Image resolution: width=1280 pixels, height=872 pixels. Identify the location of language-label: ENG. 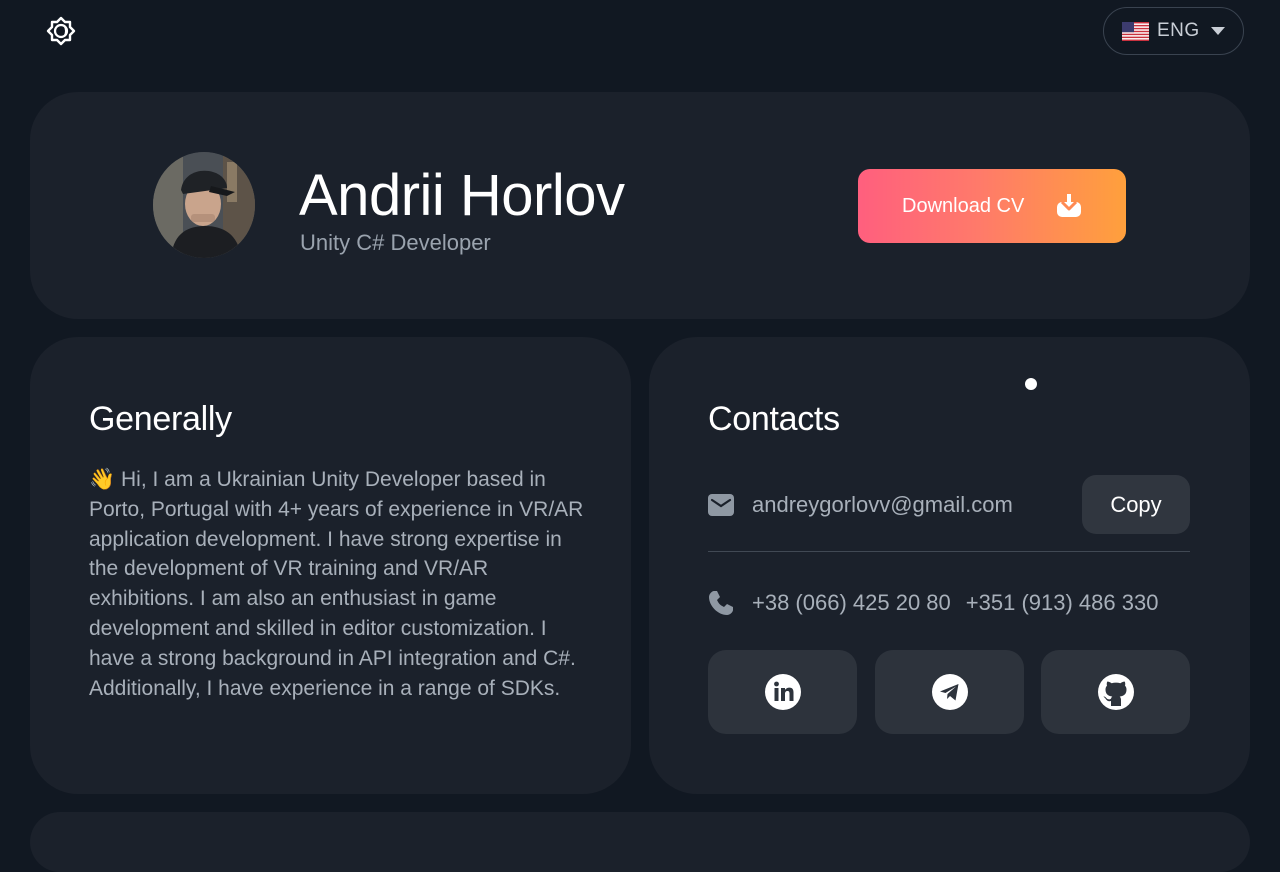
(1178, 30).